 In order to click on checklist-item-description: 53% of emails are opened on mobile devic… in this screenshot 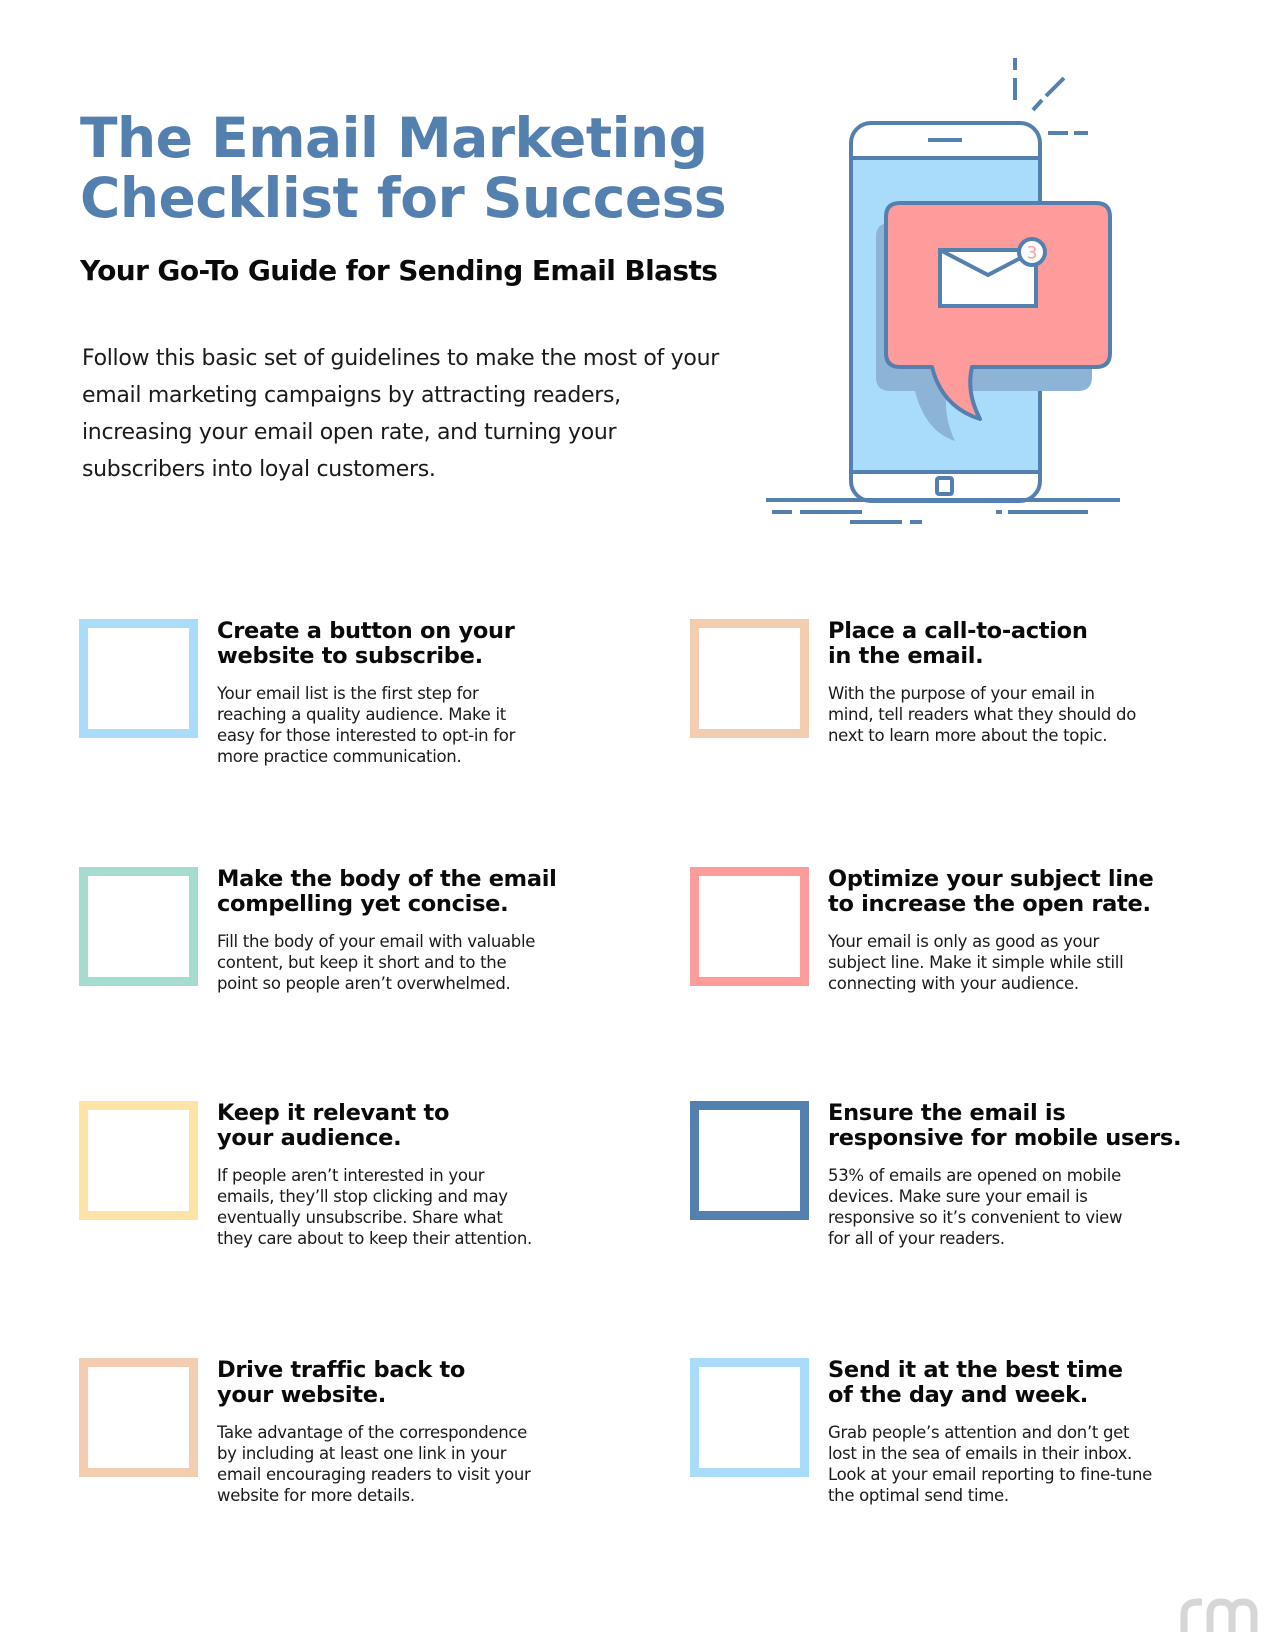, I will do `click(975, 1207)`.